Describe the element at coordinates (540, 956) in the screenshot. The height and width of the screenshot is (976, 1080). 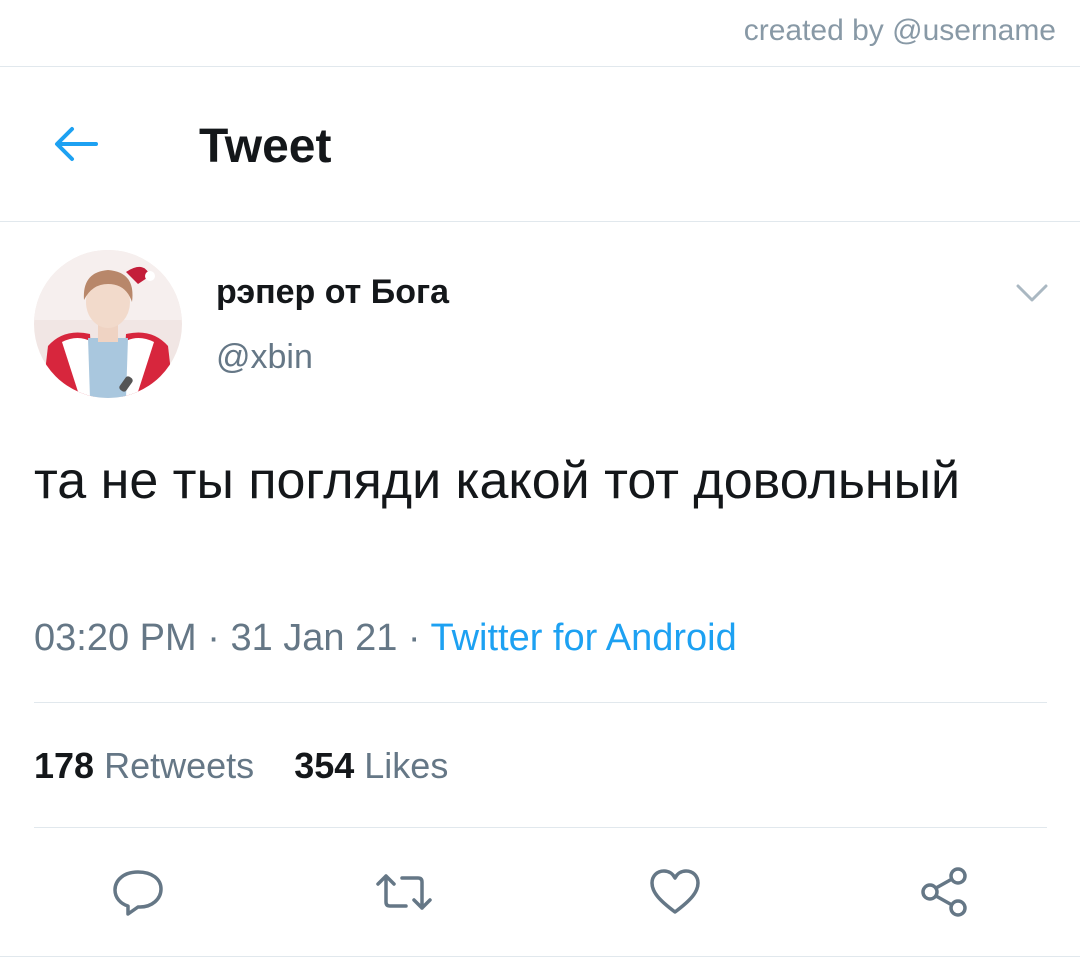
I see `bottom-divider` at that location.